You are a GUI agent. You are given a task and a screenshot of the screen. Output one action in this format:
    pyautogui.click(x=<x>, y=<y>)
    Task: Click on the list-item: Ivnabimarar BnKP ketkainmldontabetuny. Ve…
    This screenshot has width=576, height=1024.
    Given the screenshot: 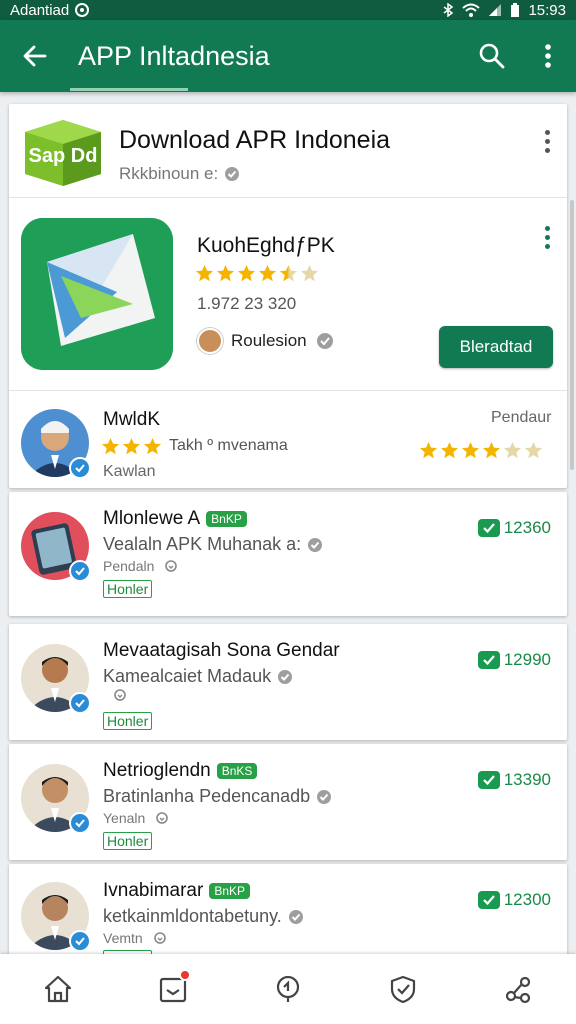 What is the action you would take?
    pyautogui.click(x=288, y=916)
    